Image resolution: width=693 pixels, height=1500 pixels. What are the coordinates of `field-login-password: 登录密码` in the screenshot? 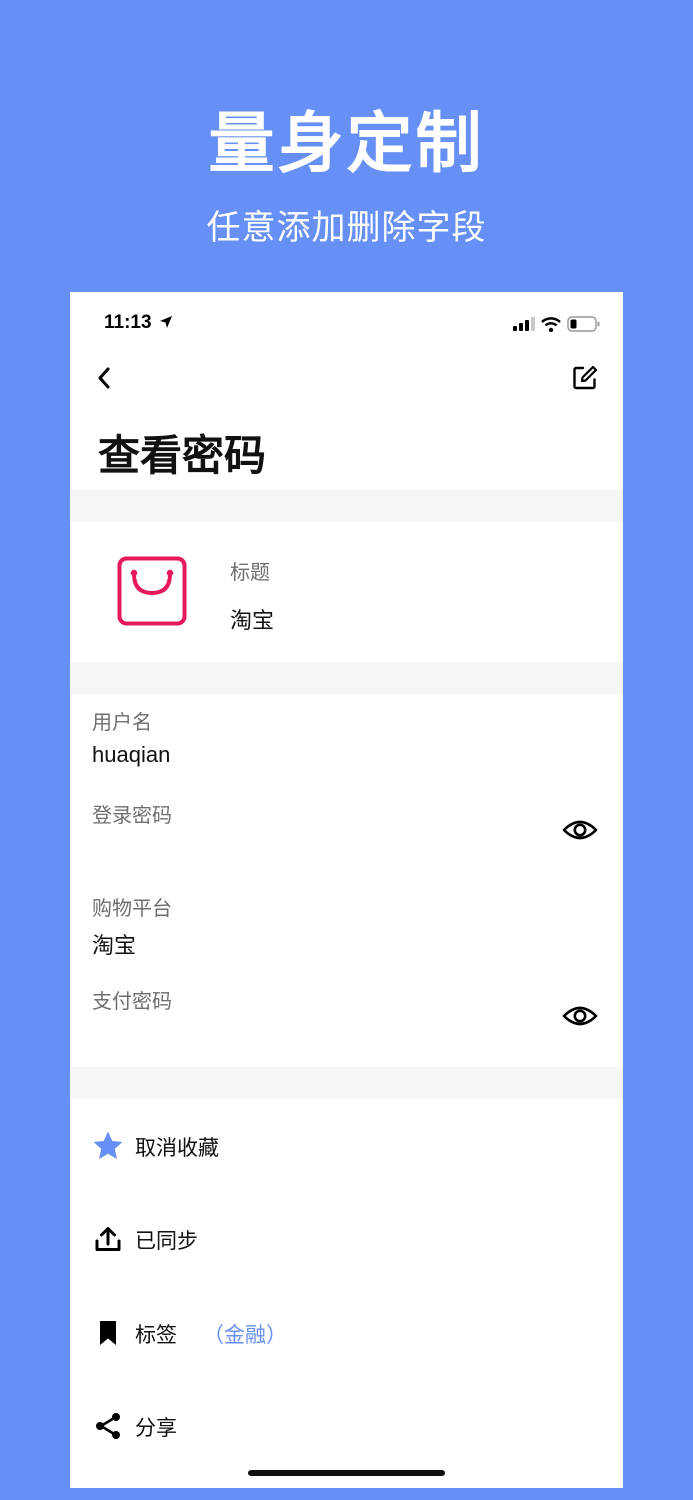 It's located at (346, 833).